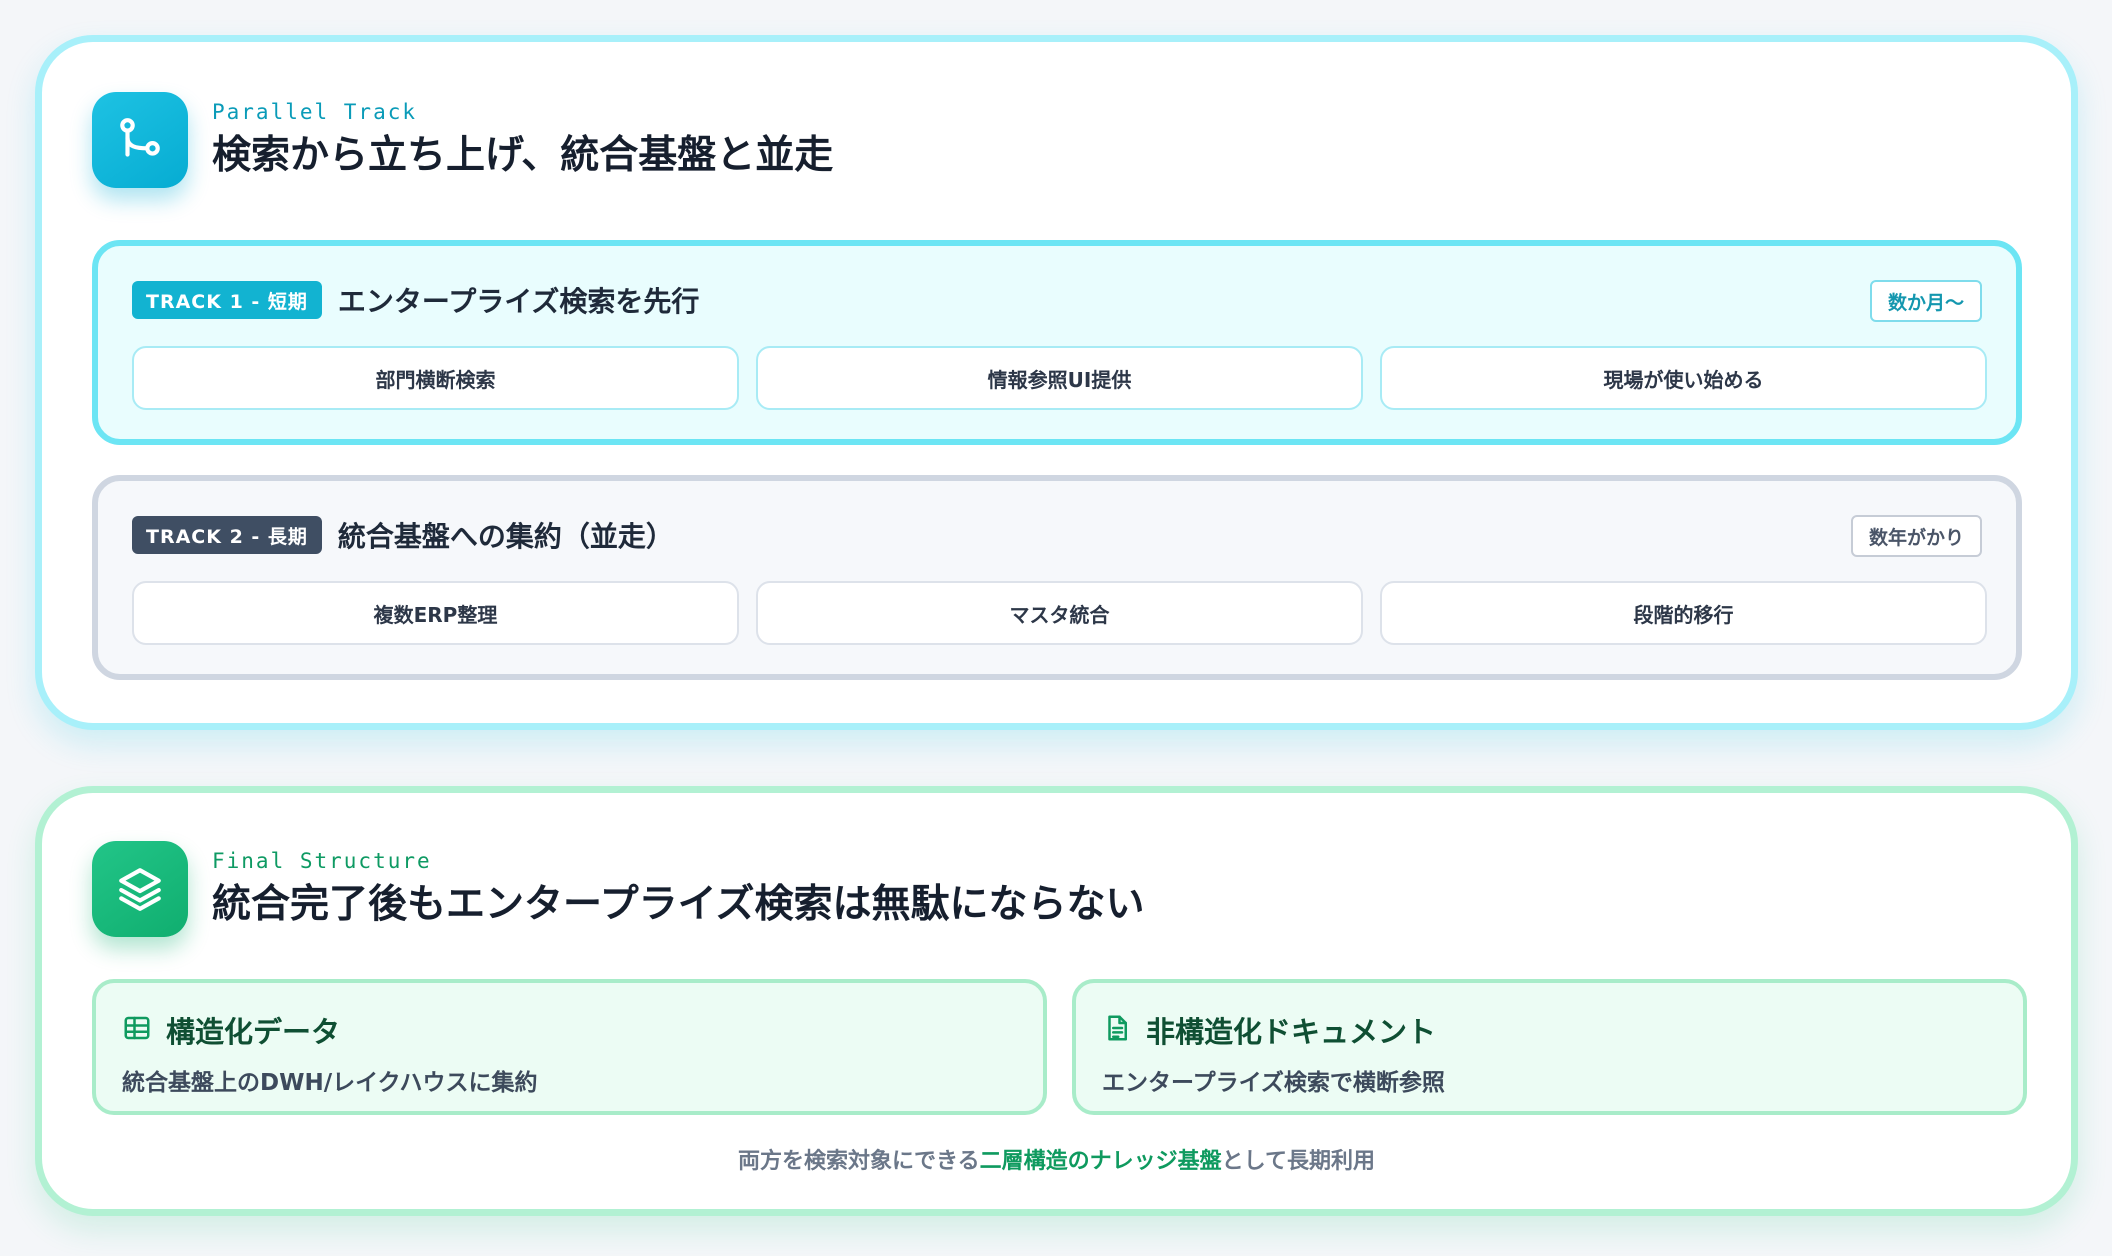 Image resolution: width=2112 pixels, height=1256 pixels. What do you see at coordinates (1117, 1030) in the screenshot?
I see `document-icon` at bounding box center [1117, 1030].